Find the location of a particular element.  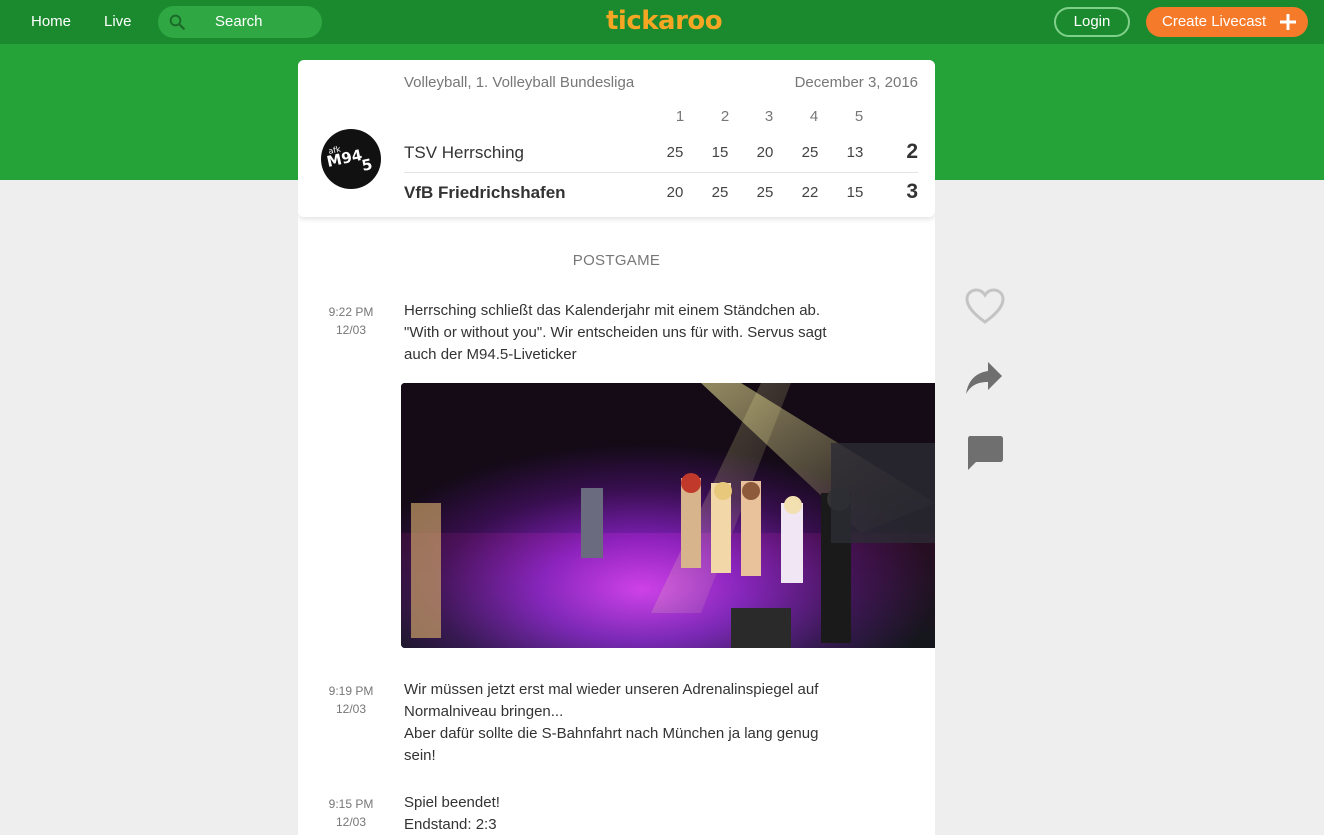

search-input: Search is located at coordinates (240, 22).